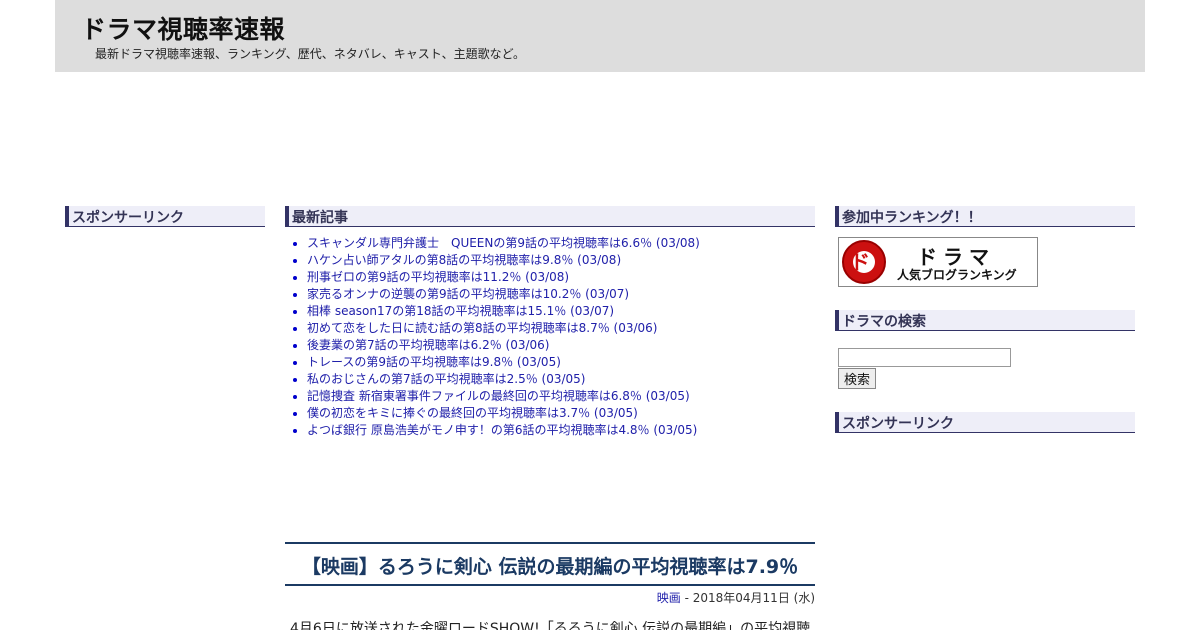  I want to click on sponsor-link-title-left: スポンサーリンク, so click(165, 216).